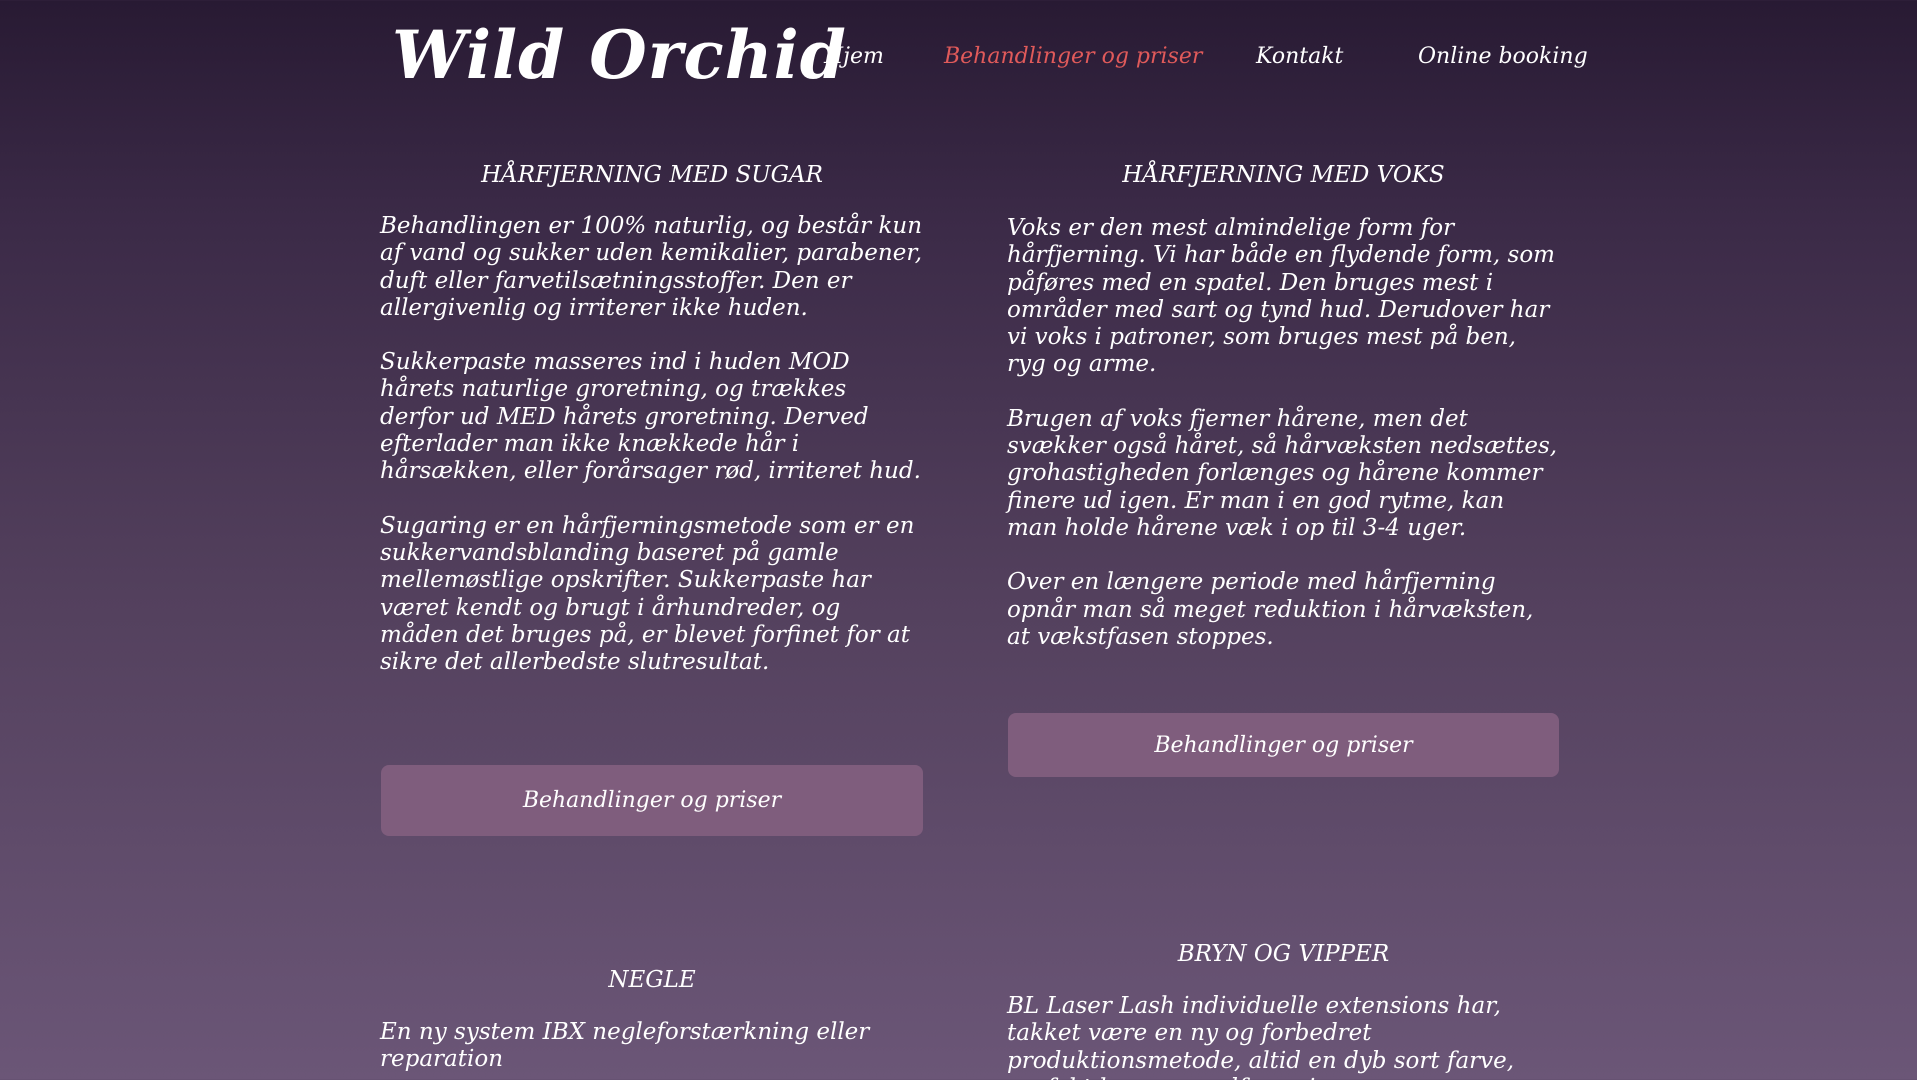 The height and width of the screenshot is (1080, 1921). What do you see at coordinates (854, 56) in the screenshot?
I see `nav-item-hjem: Hjem` at bounding box center [854, 56].